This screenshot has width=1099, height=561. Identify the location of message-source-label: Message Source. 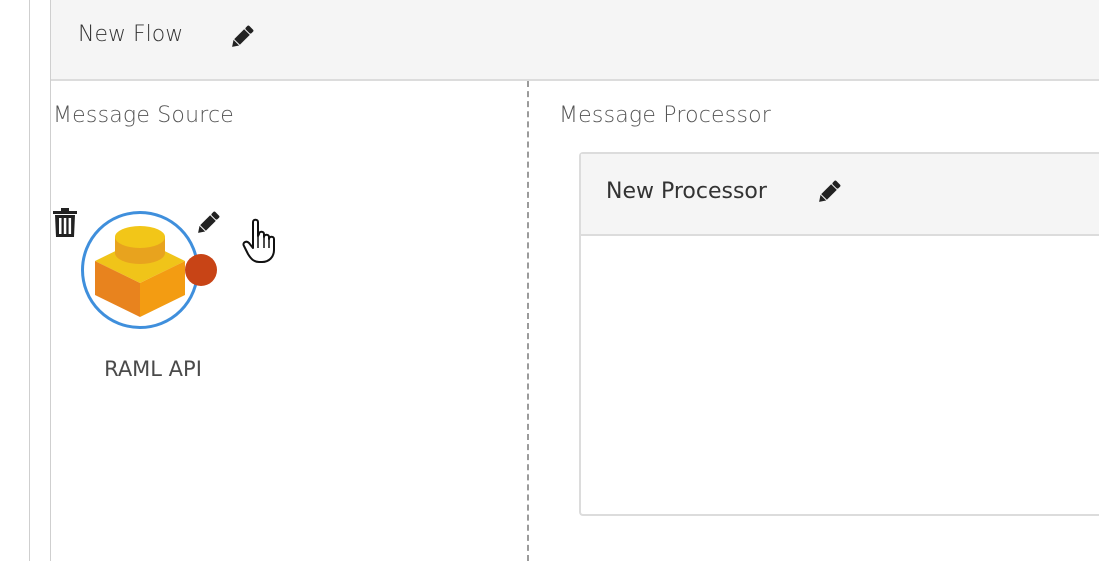
(144, 115).